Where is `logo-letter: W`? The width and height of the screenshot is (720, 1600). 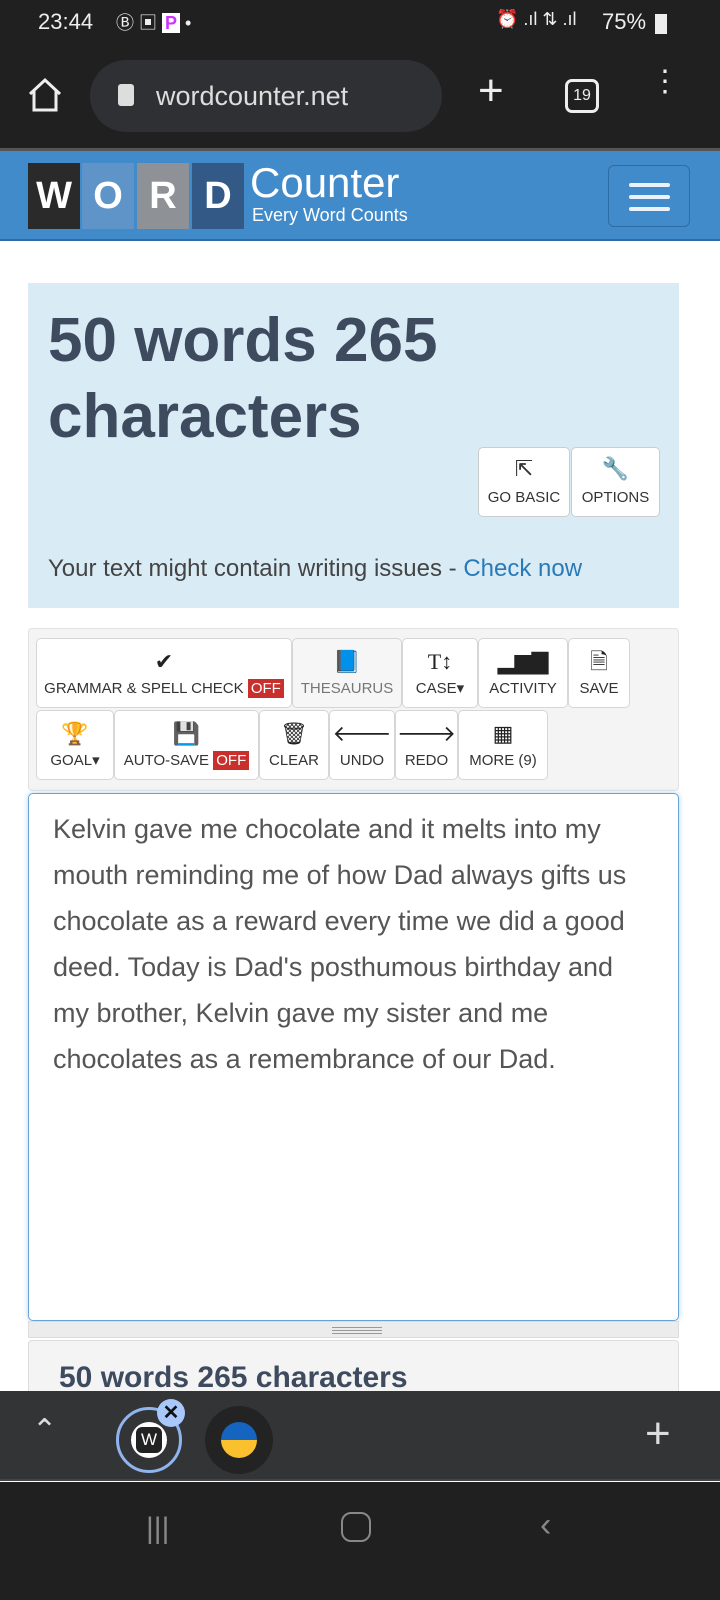 logo-letter: W is located at coordinates (54, 196).